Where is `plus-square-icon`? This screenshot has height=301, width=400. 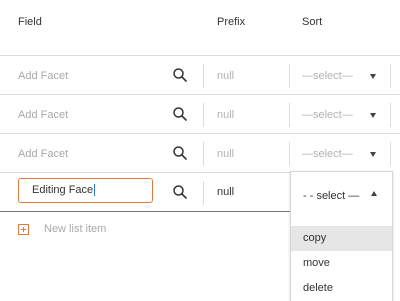 plus-square-icon is located at coordinates (23, 229).